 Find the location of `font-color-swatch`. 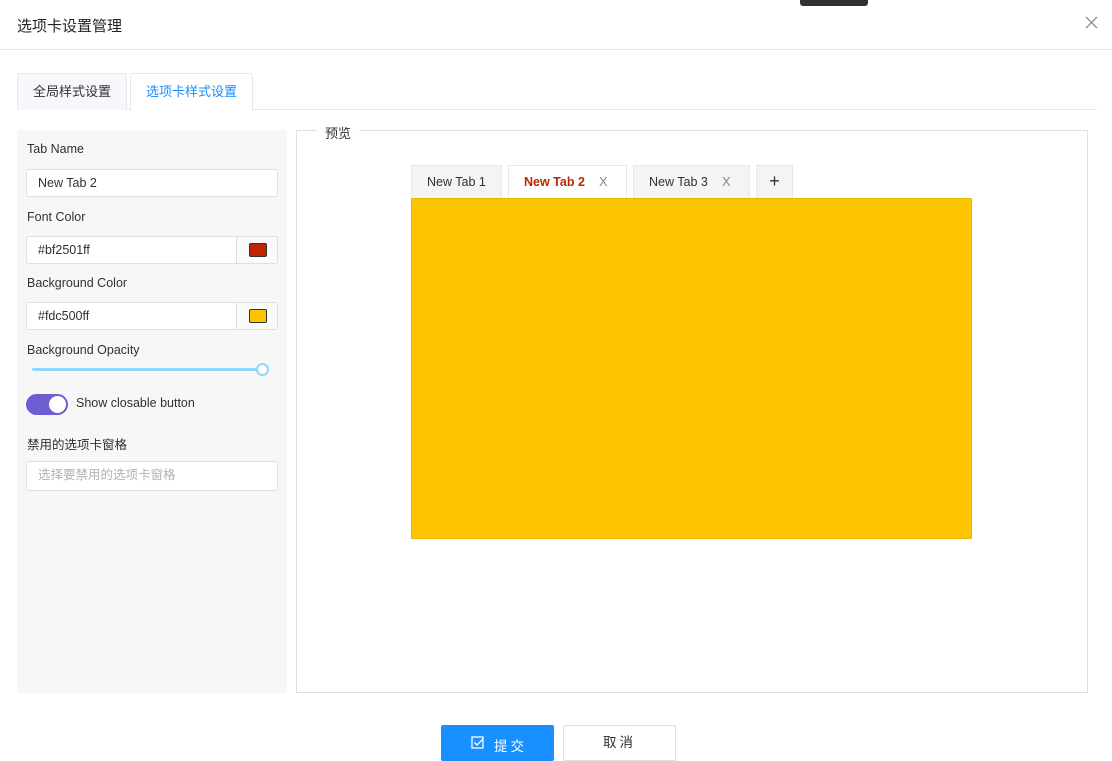

font-color-swatch is located at coordinates (258, 250).